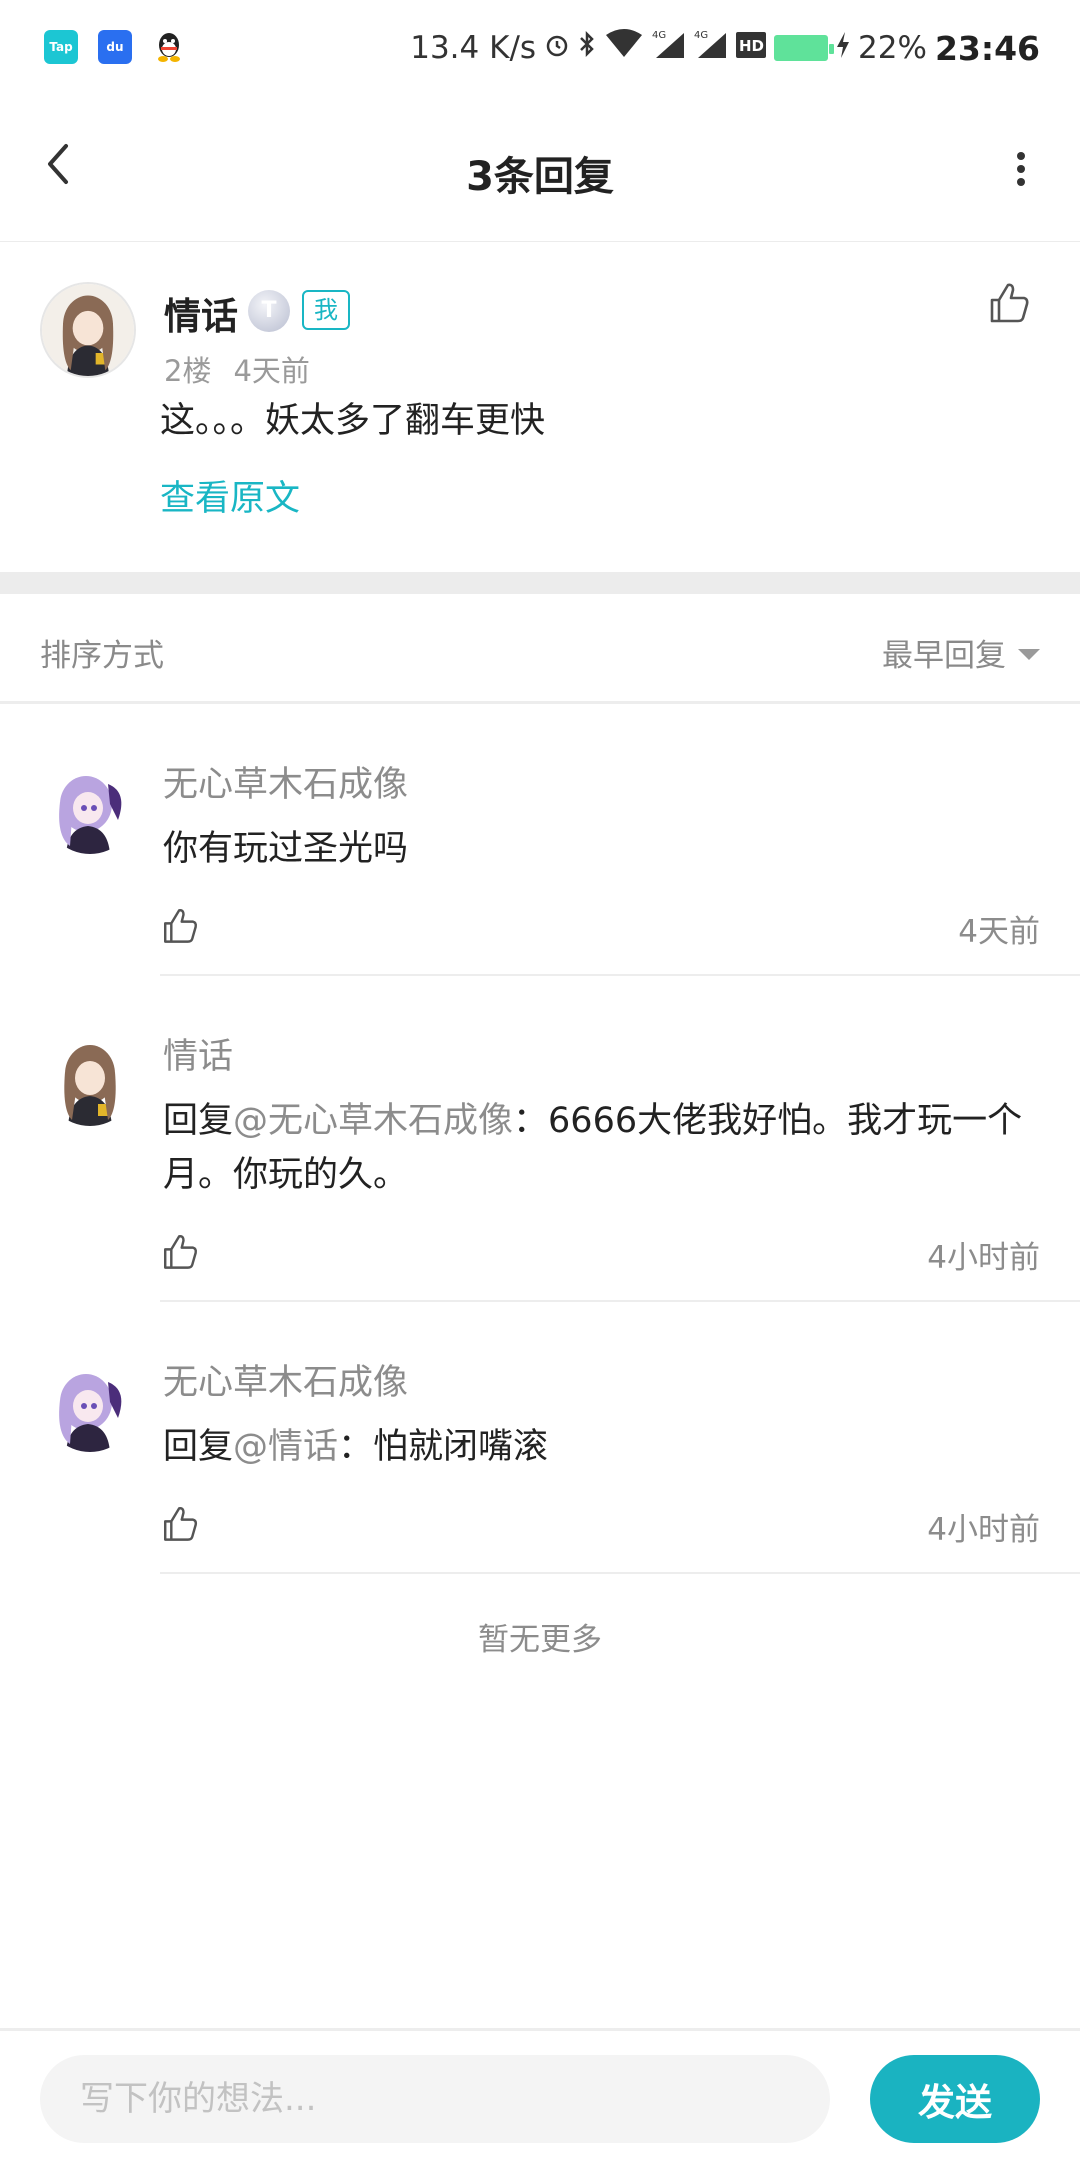 The width and height of the screenshot is (1080, 2160). What do you see at coordinates (356, 1447) in the screenshot?
I see `reply-content: 回复@情话：怕就闭嘴滚` at bounding box center [356, 1447].